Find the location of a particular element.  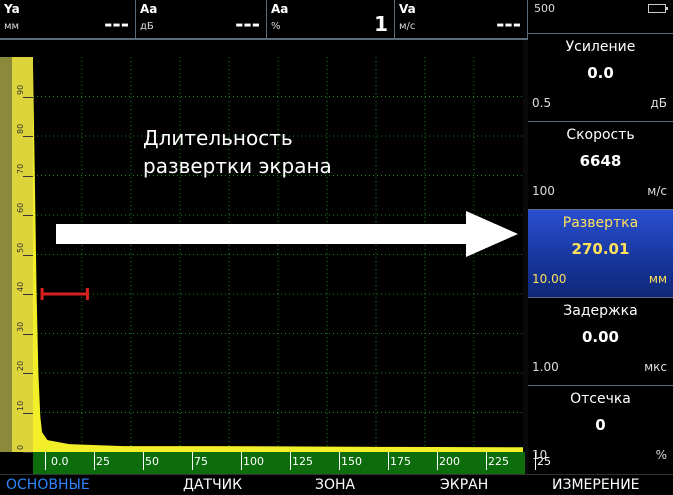

readout-aa-percent-value: 1 is located at coordinates (381, 24).